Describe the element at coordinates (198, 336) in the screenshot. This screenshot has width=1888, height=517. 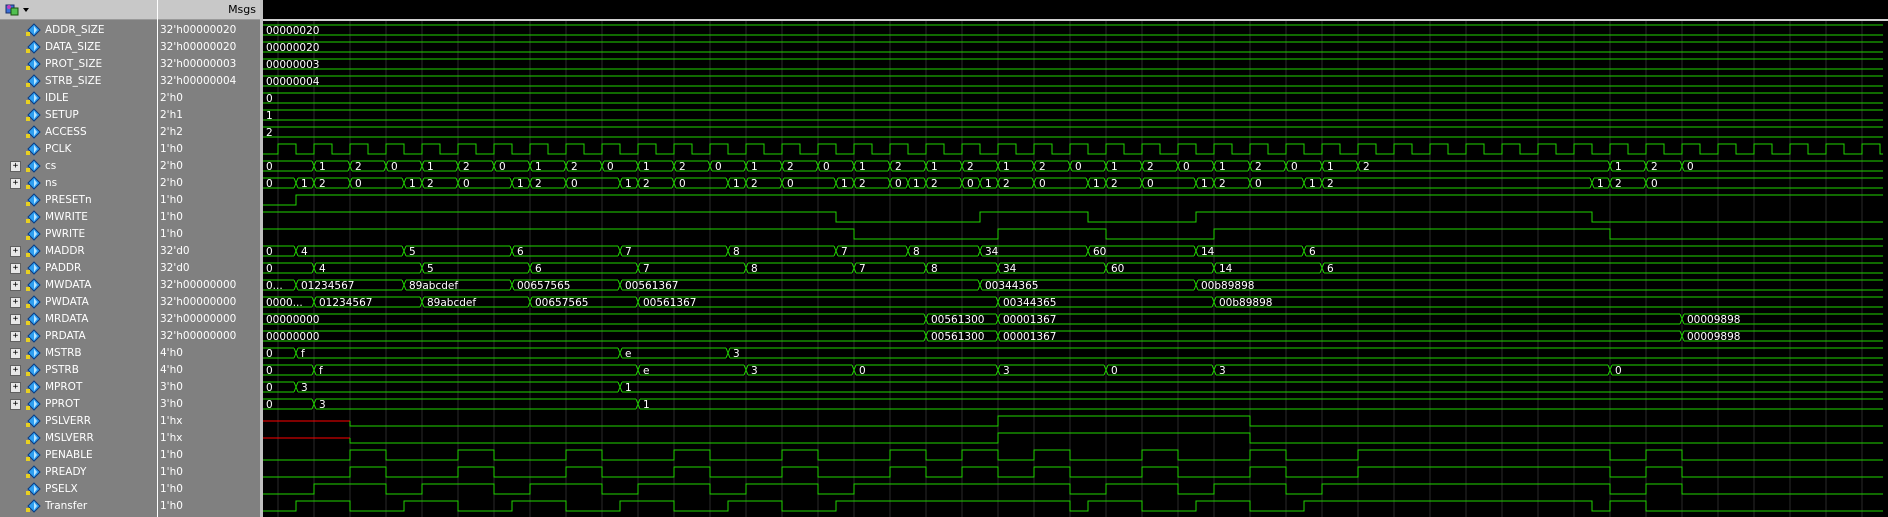
I see `signal-value: 32'h00000000` at that location.